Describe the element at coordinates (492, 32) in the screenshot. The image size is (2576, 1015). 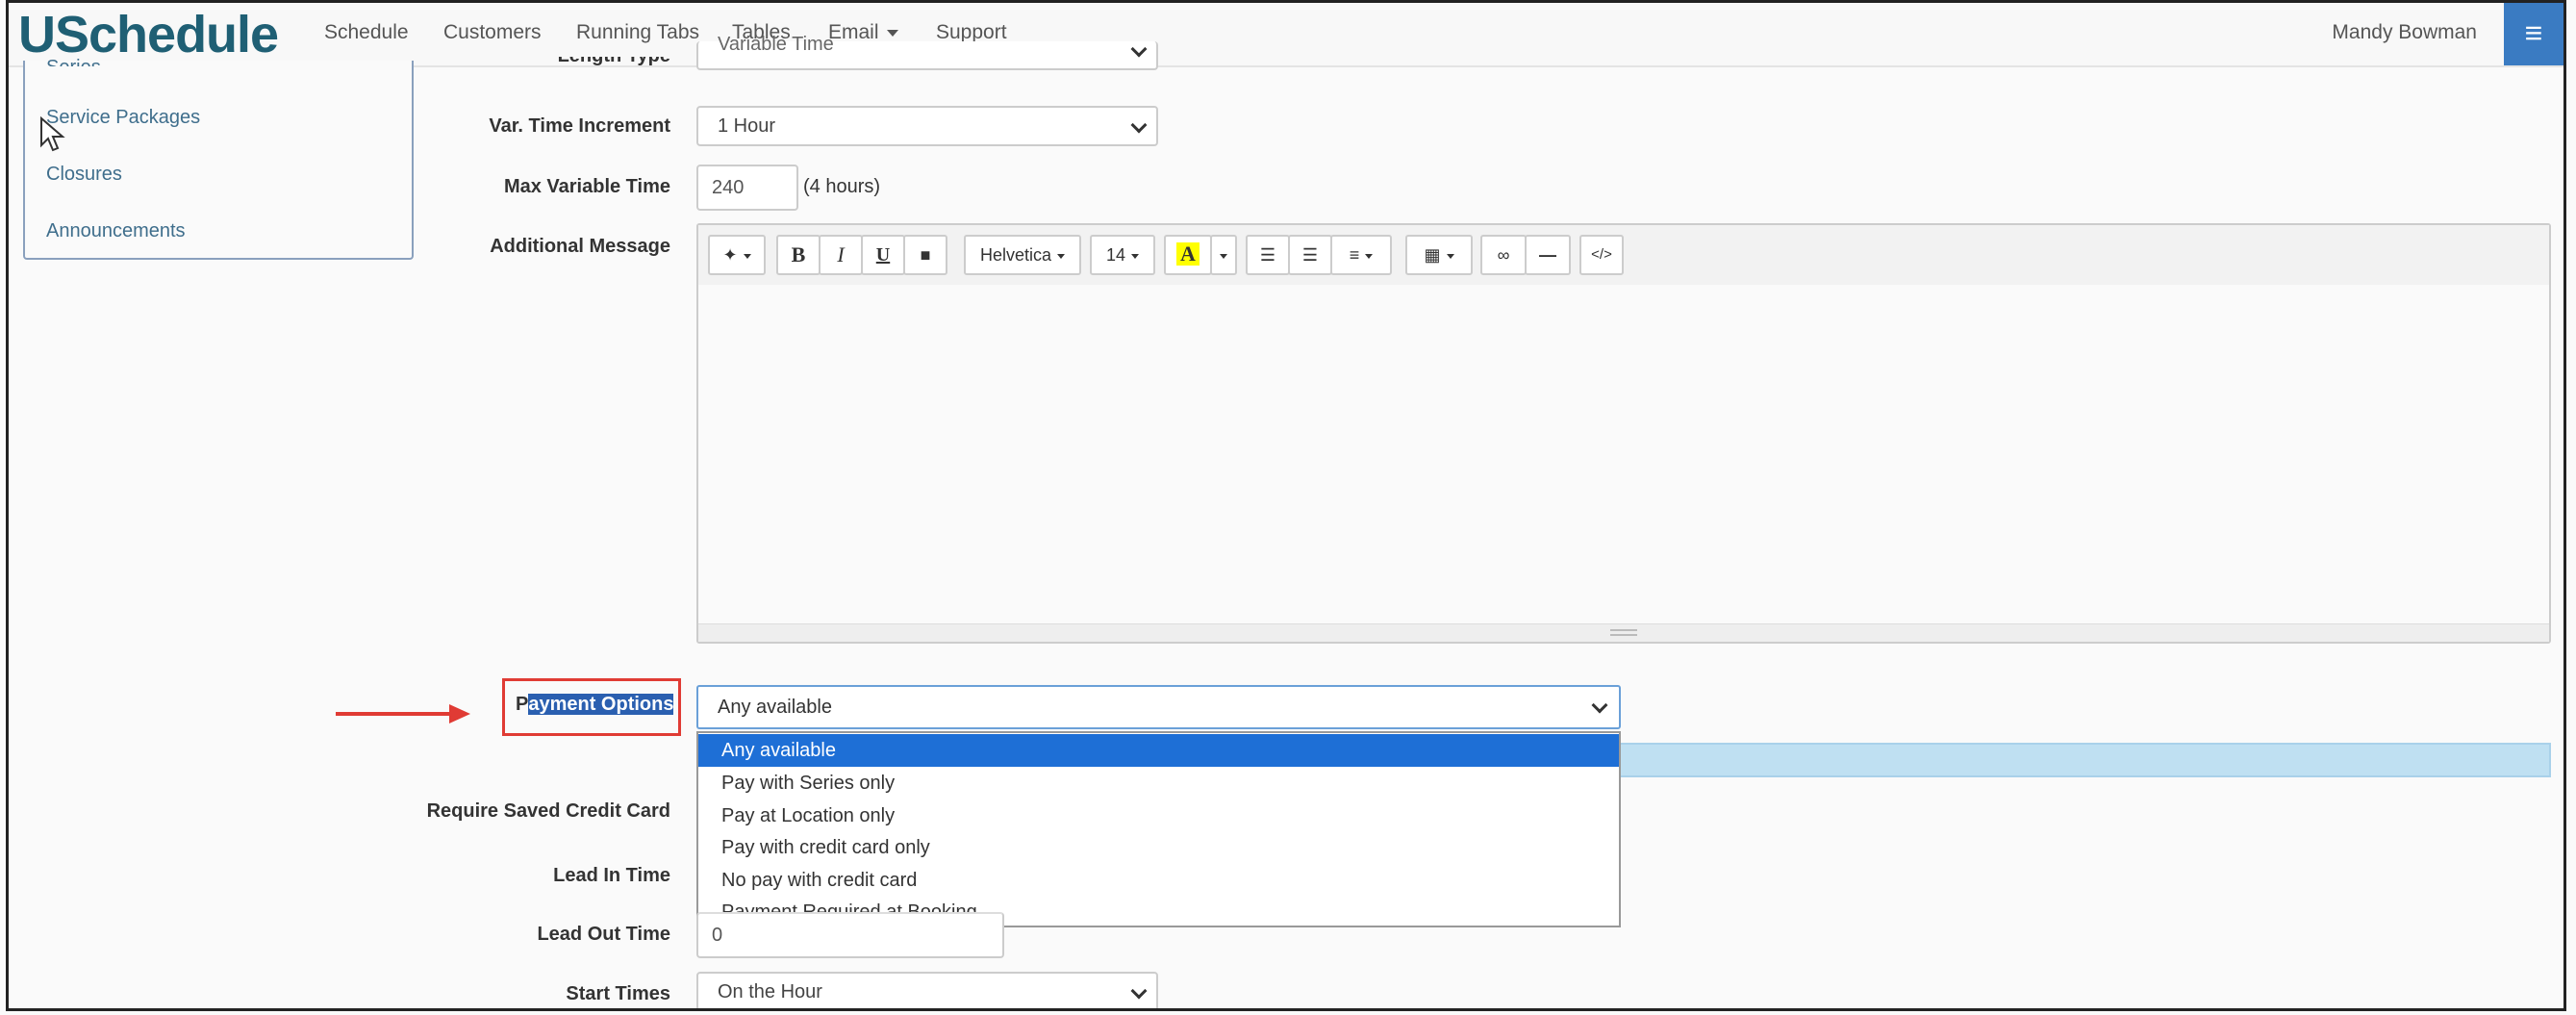
I see `nav-customers: Customers` at that location.